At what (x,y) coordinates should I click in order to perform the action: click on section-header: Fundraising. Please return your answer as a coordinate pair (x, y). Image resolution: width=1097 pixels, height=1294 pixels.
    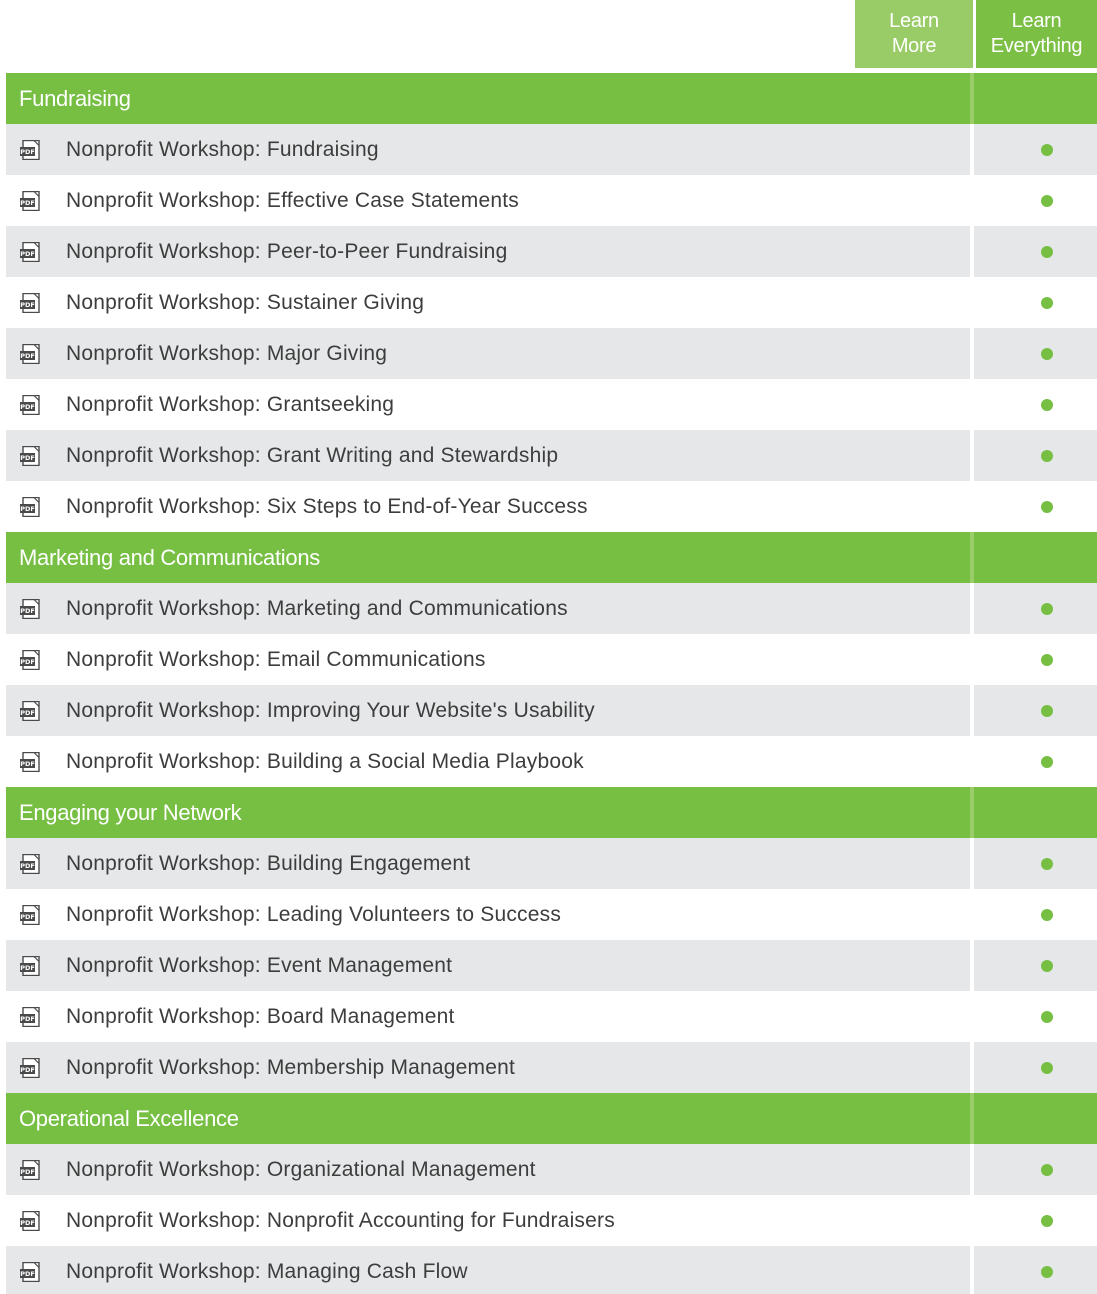
    Looking at the image, I should click on (551, 98).